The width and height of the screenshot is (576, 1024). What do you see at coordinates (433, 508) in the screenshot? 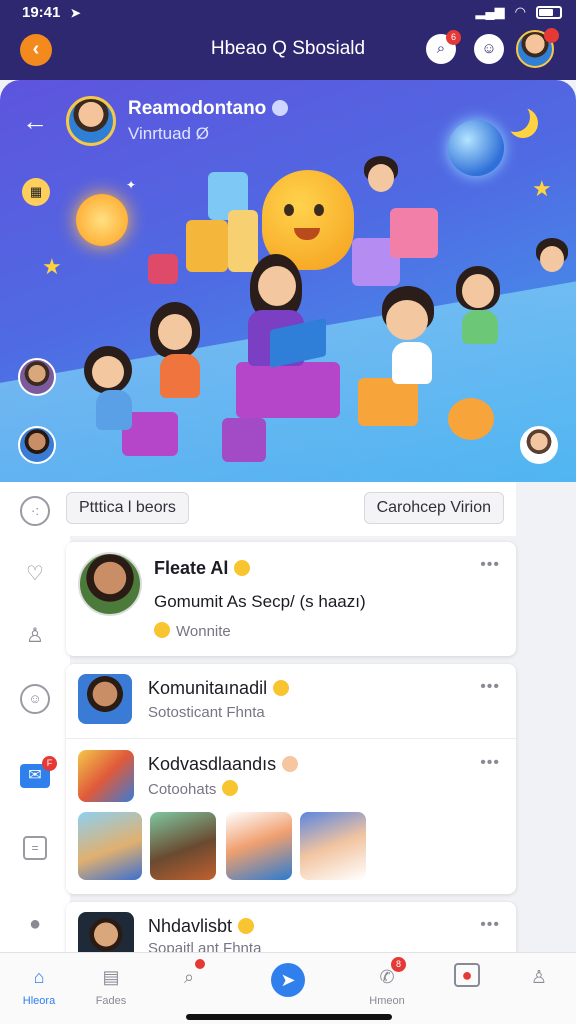
I see `filter-chip: Carohcep Virion` at bounding box center [433, 508].